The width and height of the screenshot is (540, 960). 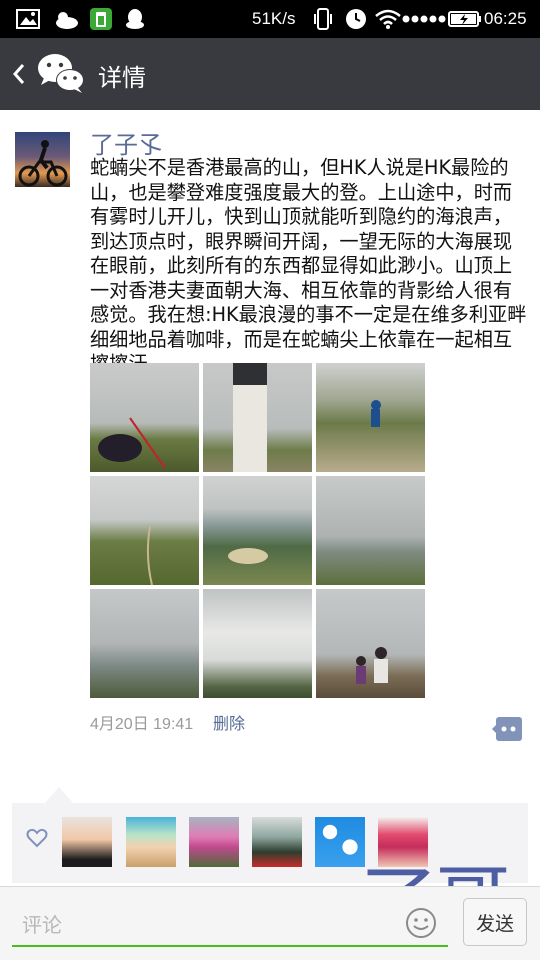 I want to click on send-button: 发送, so click(x=495, y=922).